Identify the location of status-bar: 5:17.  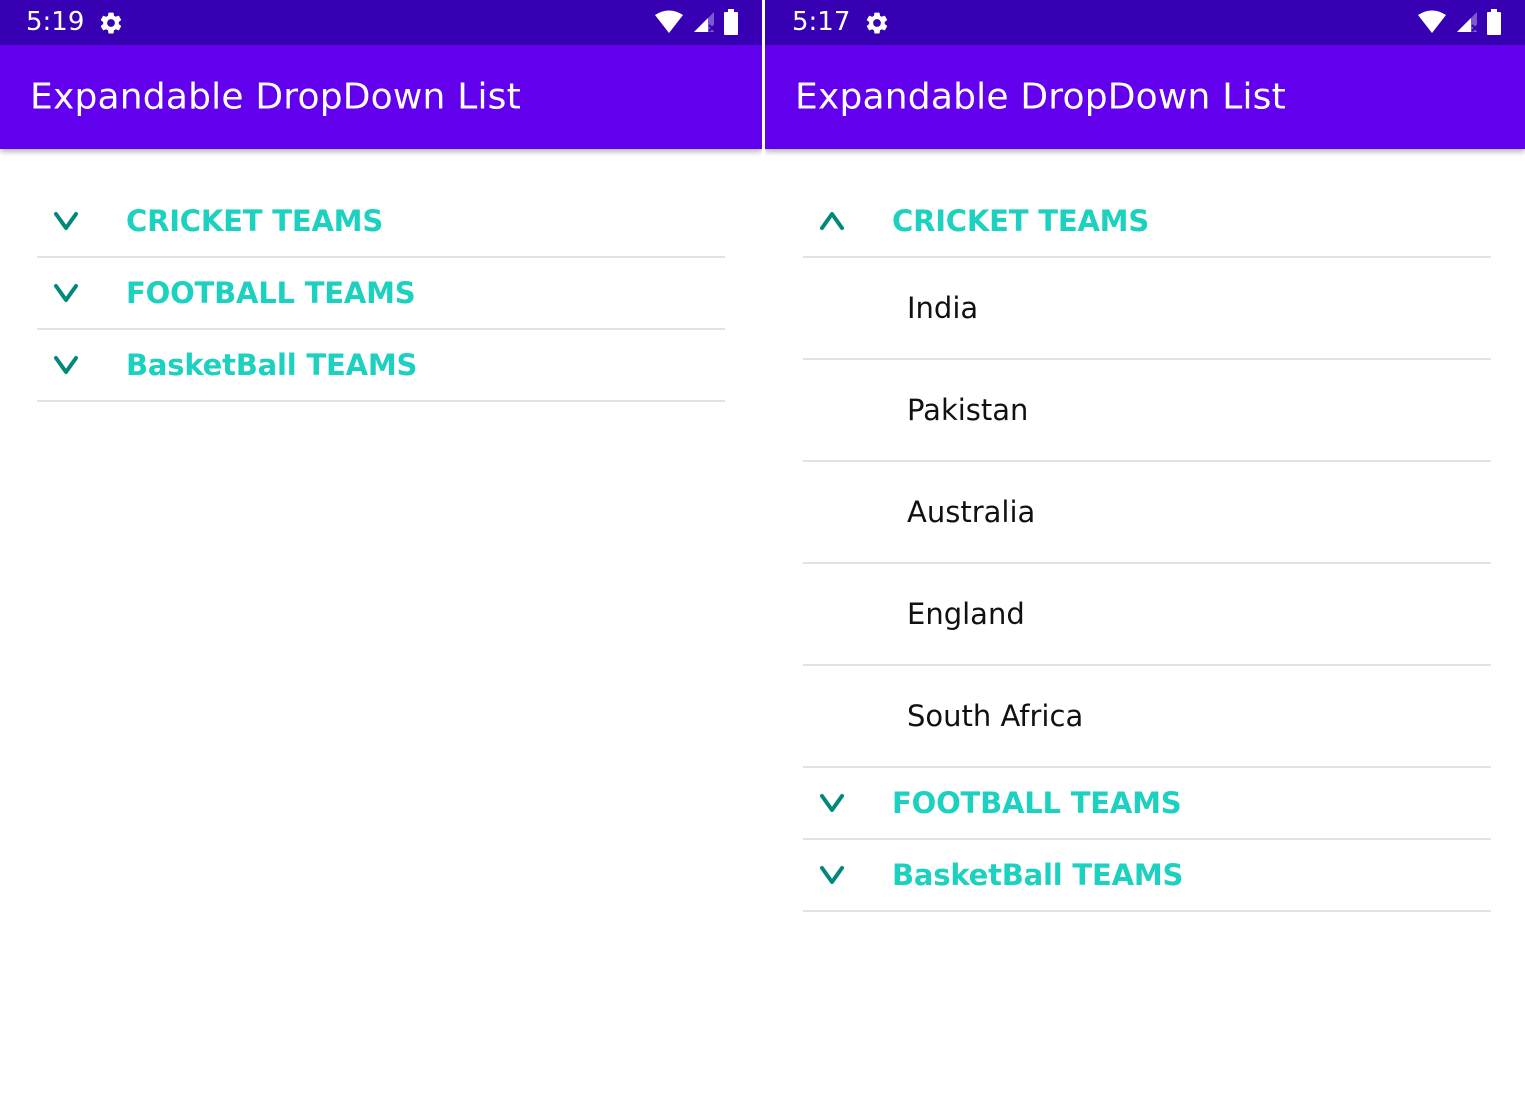
(1145, 22).